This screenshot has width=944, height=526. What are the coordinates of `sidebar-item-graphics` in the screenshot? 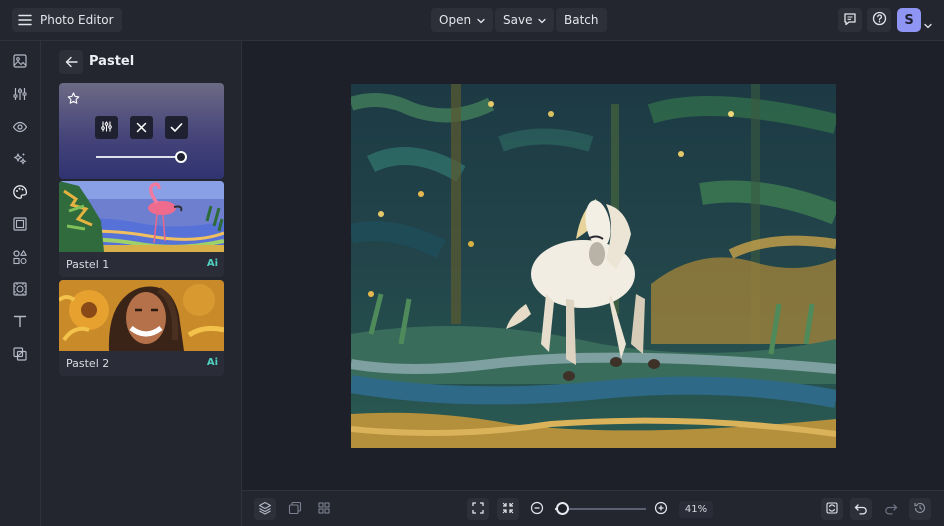 It's located at (20, 259).